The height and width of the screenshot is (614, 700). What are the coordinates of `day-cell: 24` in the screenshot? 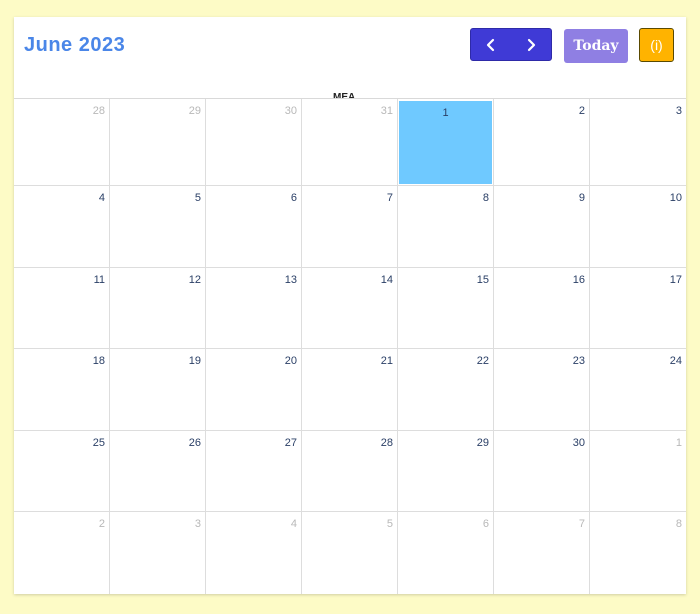 It's located at (638, 390).